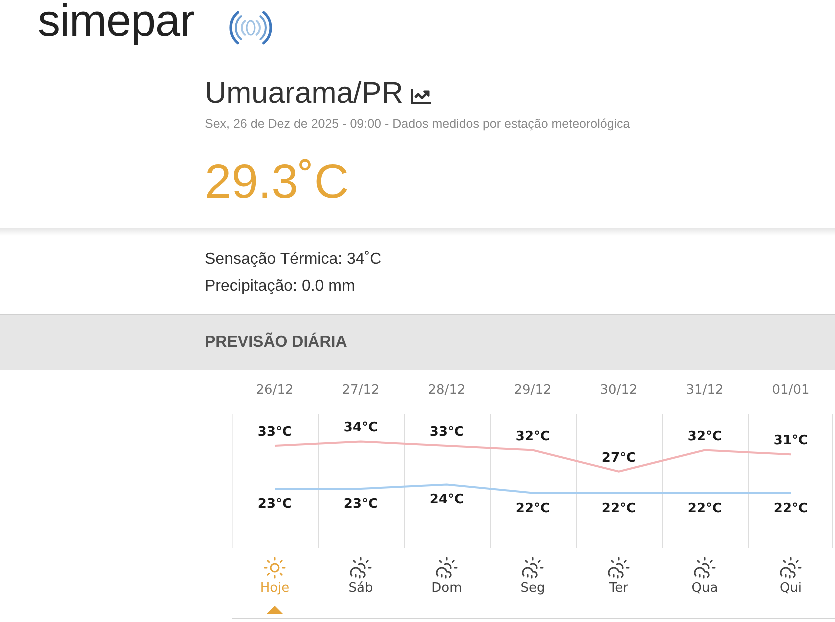  I want to click on date-label: 01/01, so click(791, 391).